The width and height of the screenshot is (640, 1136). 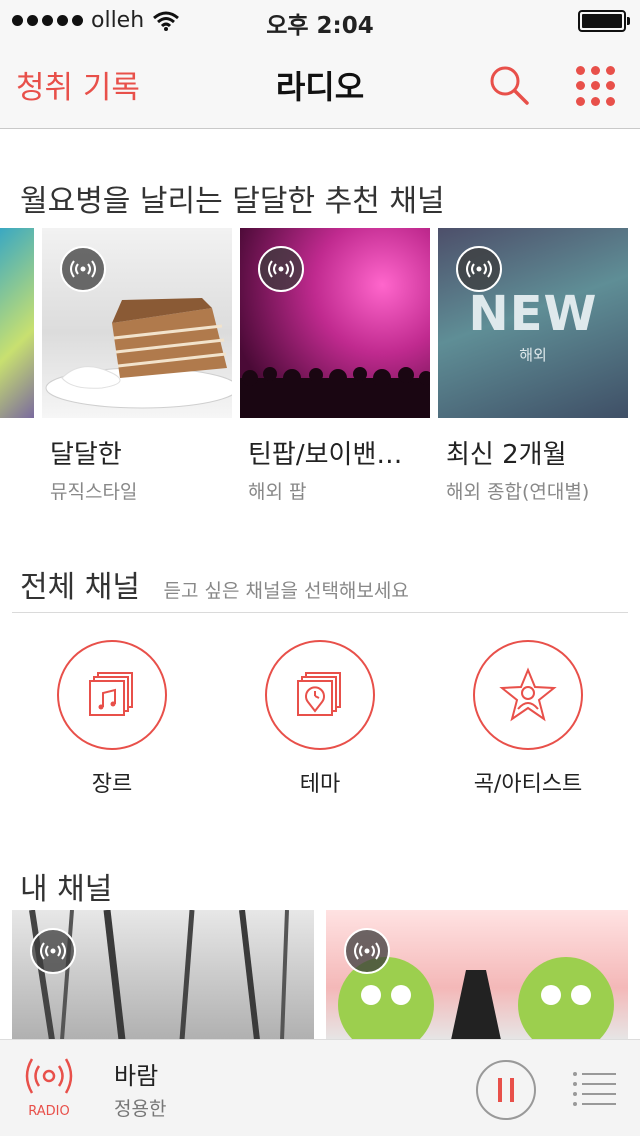 I want to click on category-song-artist: 곡/아티스트, so click(x=528, y=719).